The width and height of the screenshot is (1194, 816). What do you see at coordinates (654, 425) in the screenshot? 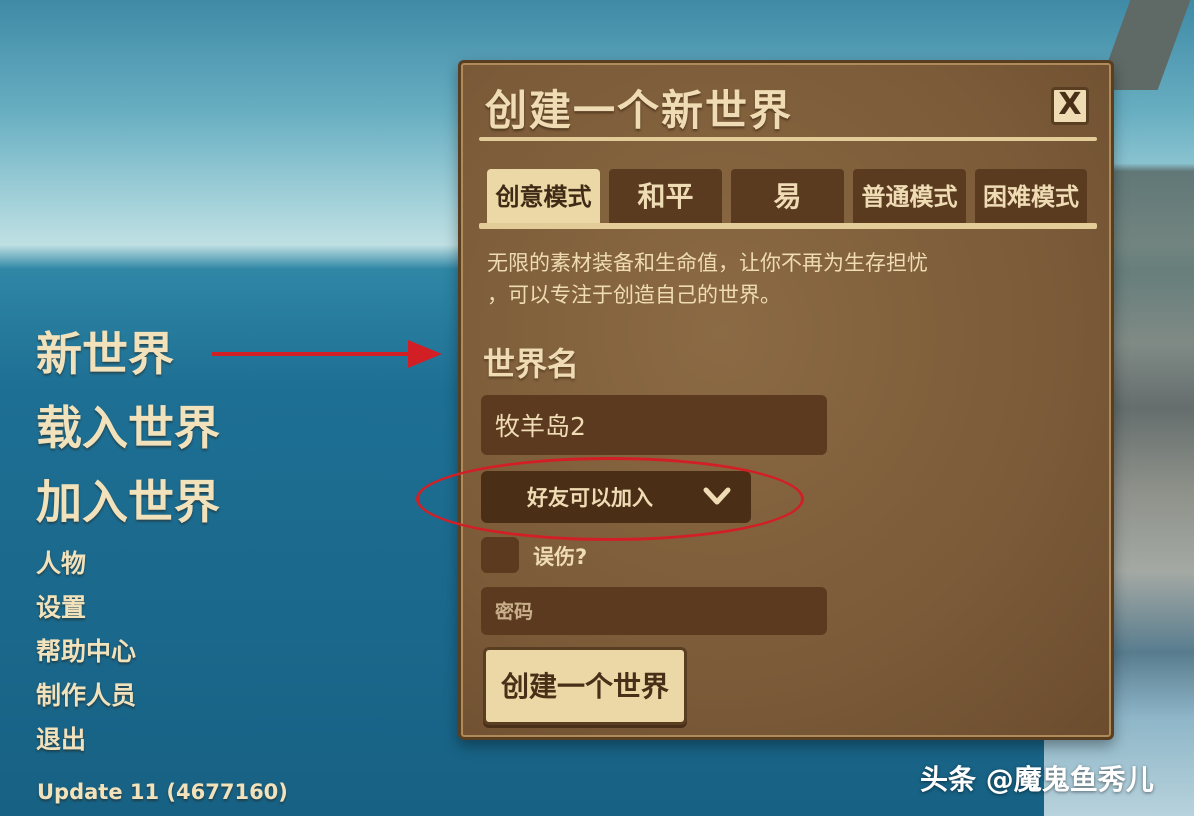
I see `world-name-input: 牧羊岛2` at bounding box center [654, 425].